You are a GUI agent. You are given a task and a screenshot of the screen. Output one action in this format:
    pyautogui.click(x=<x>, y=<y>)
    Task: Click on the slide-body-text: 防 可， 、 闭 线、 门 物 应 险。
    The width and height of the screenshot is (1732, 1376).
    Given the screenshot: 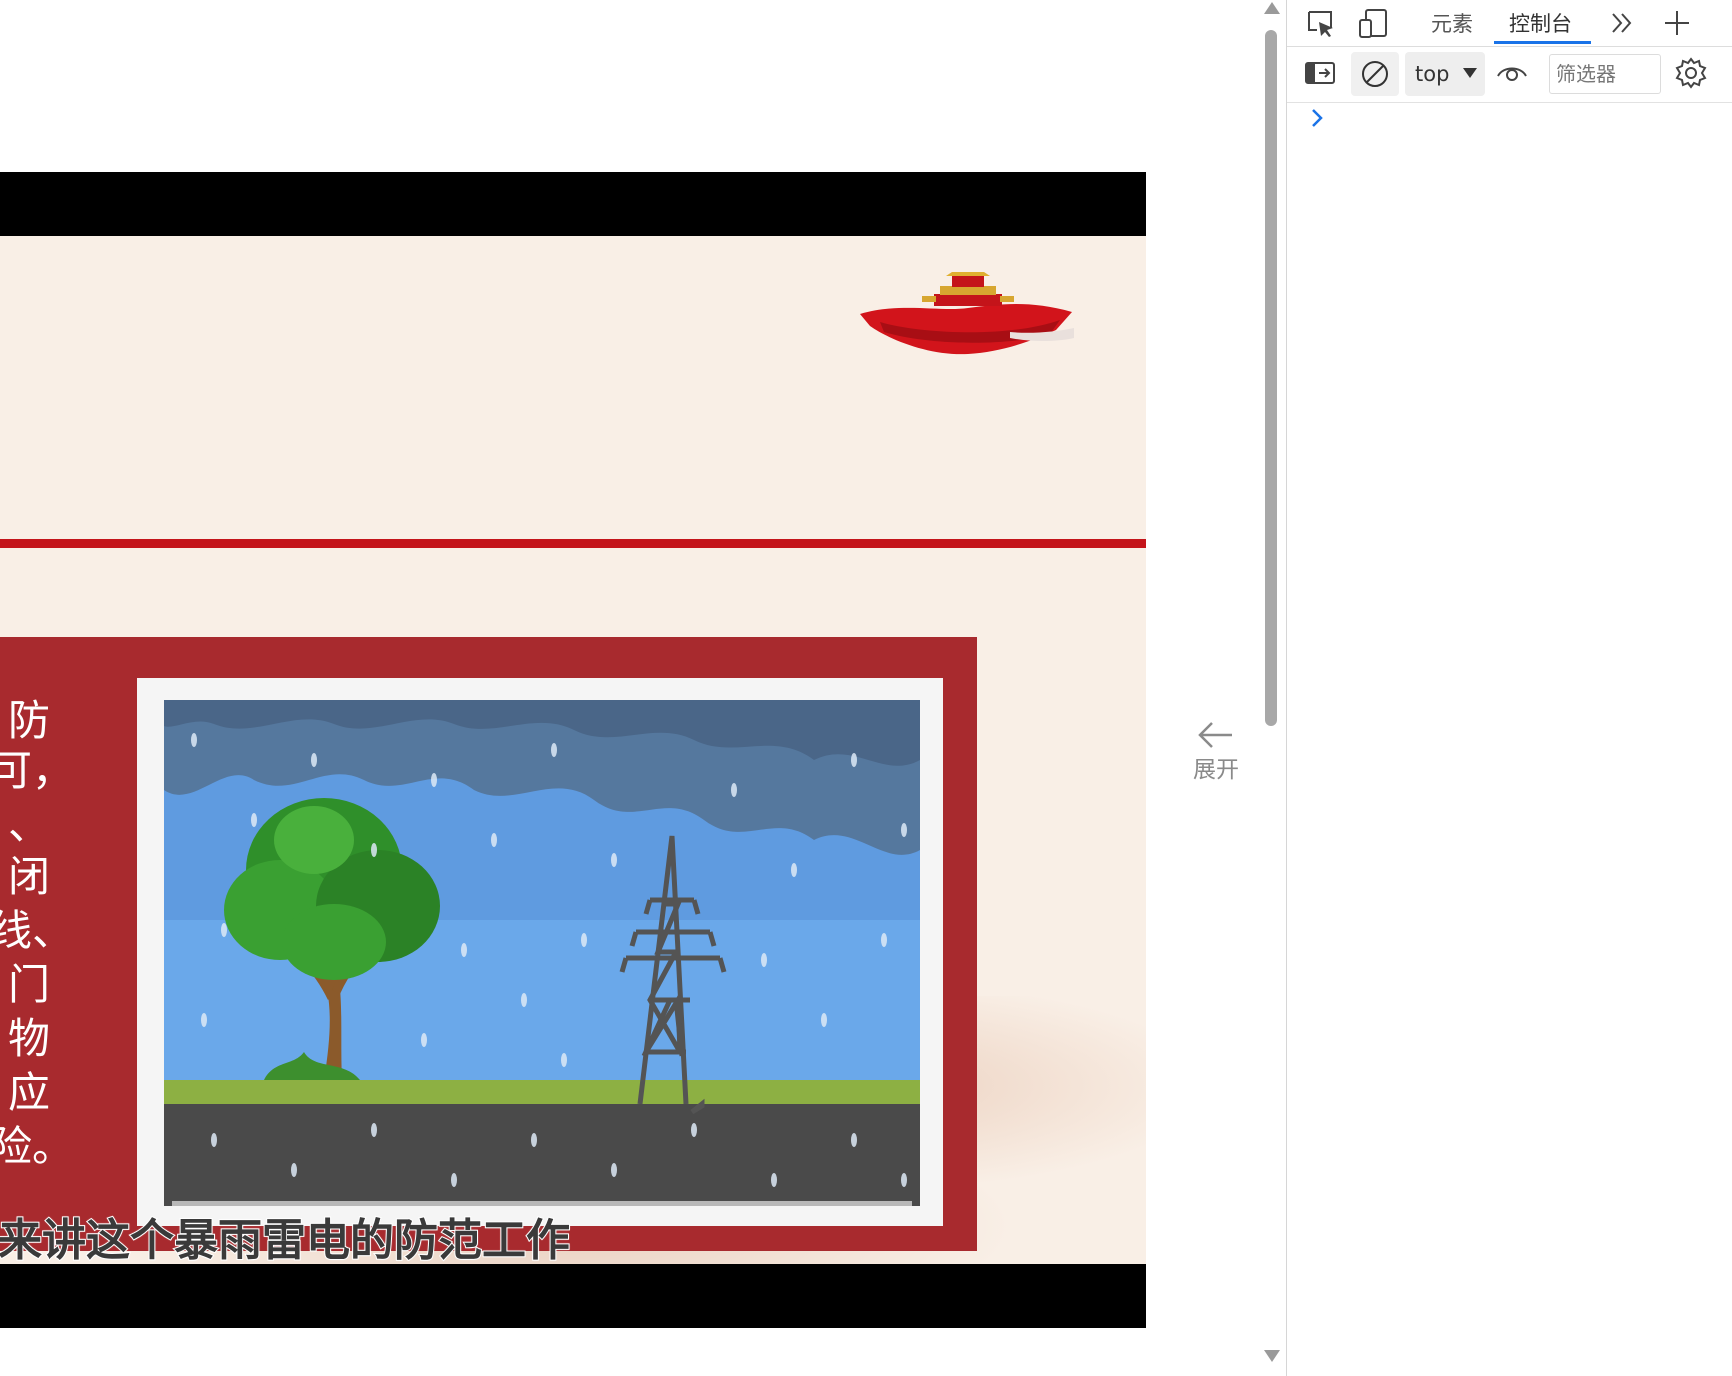 What is the action you would take?
    pyautogui.click(x=30, y=944)
    